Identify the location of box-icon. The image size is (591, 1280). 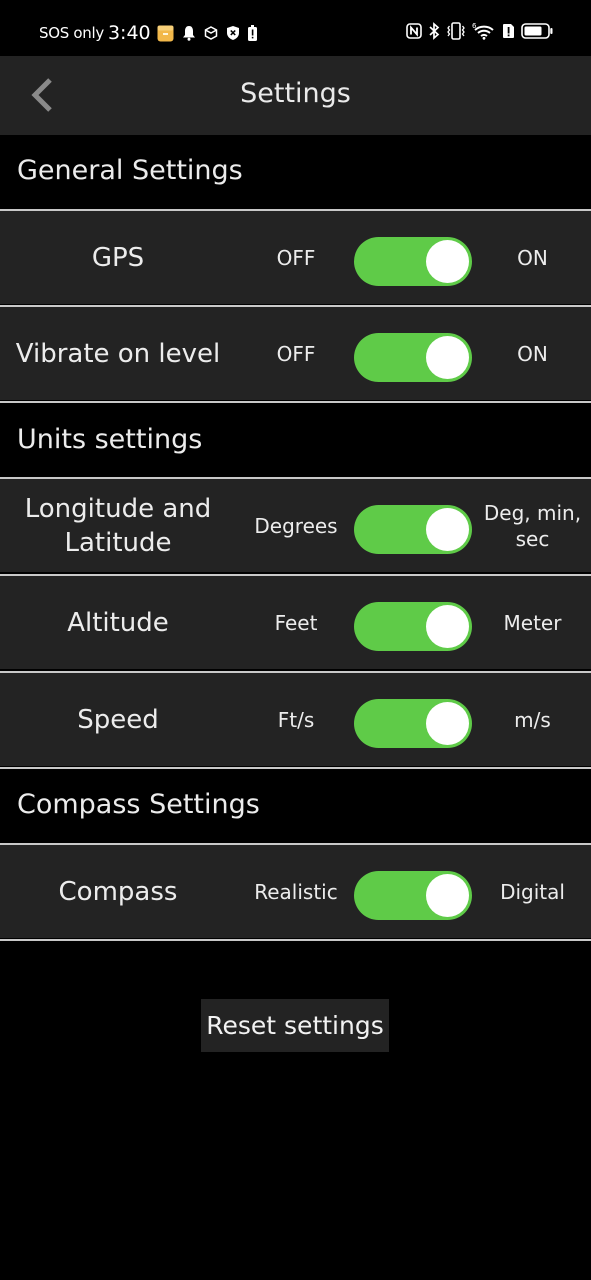
(211, 33).